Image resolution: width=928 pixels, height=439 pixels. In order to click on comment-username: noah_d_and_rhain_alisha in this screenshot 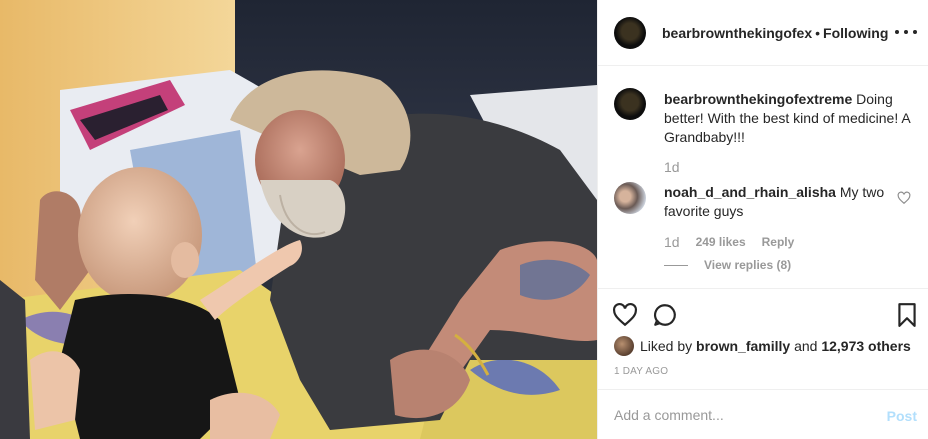, I will do `click(750, 192)`.